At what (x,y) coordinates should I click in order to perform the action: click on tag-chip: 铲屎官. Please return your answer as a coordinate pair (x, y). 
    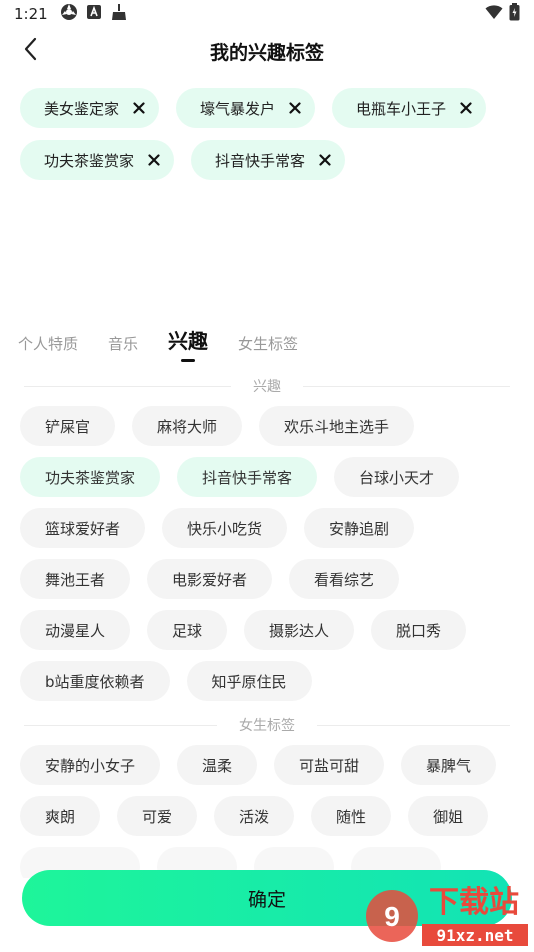
    Looking at the image, I should click on (68, 426).